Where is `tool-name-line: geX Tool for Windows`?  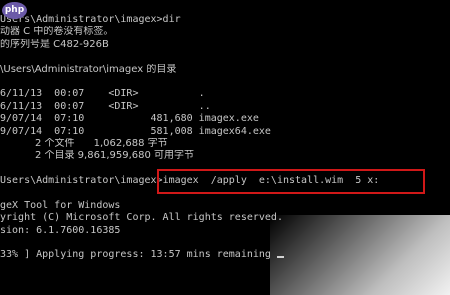 tool-name-line: geX Tool for Windows is located at coordinates (60, 205).